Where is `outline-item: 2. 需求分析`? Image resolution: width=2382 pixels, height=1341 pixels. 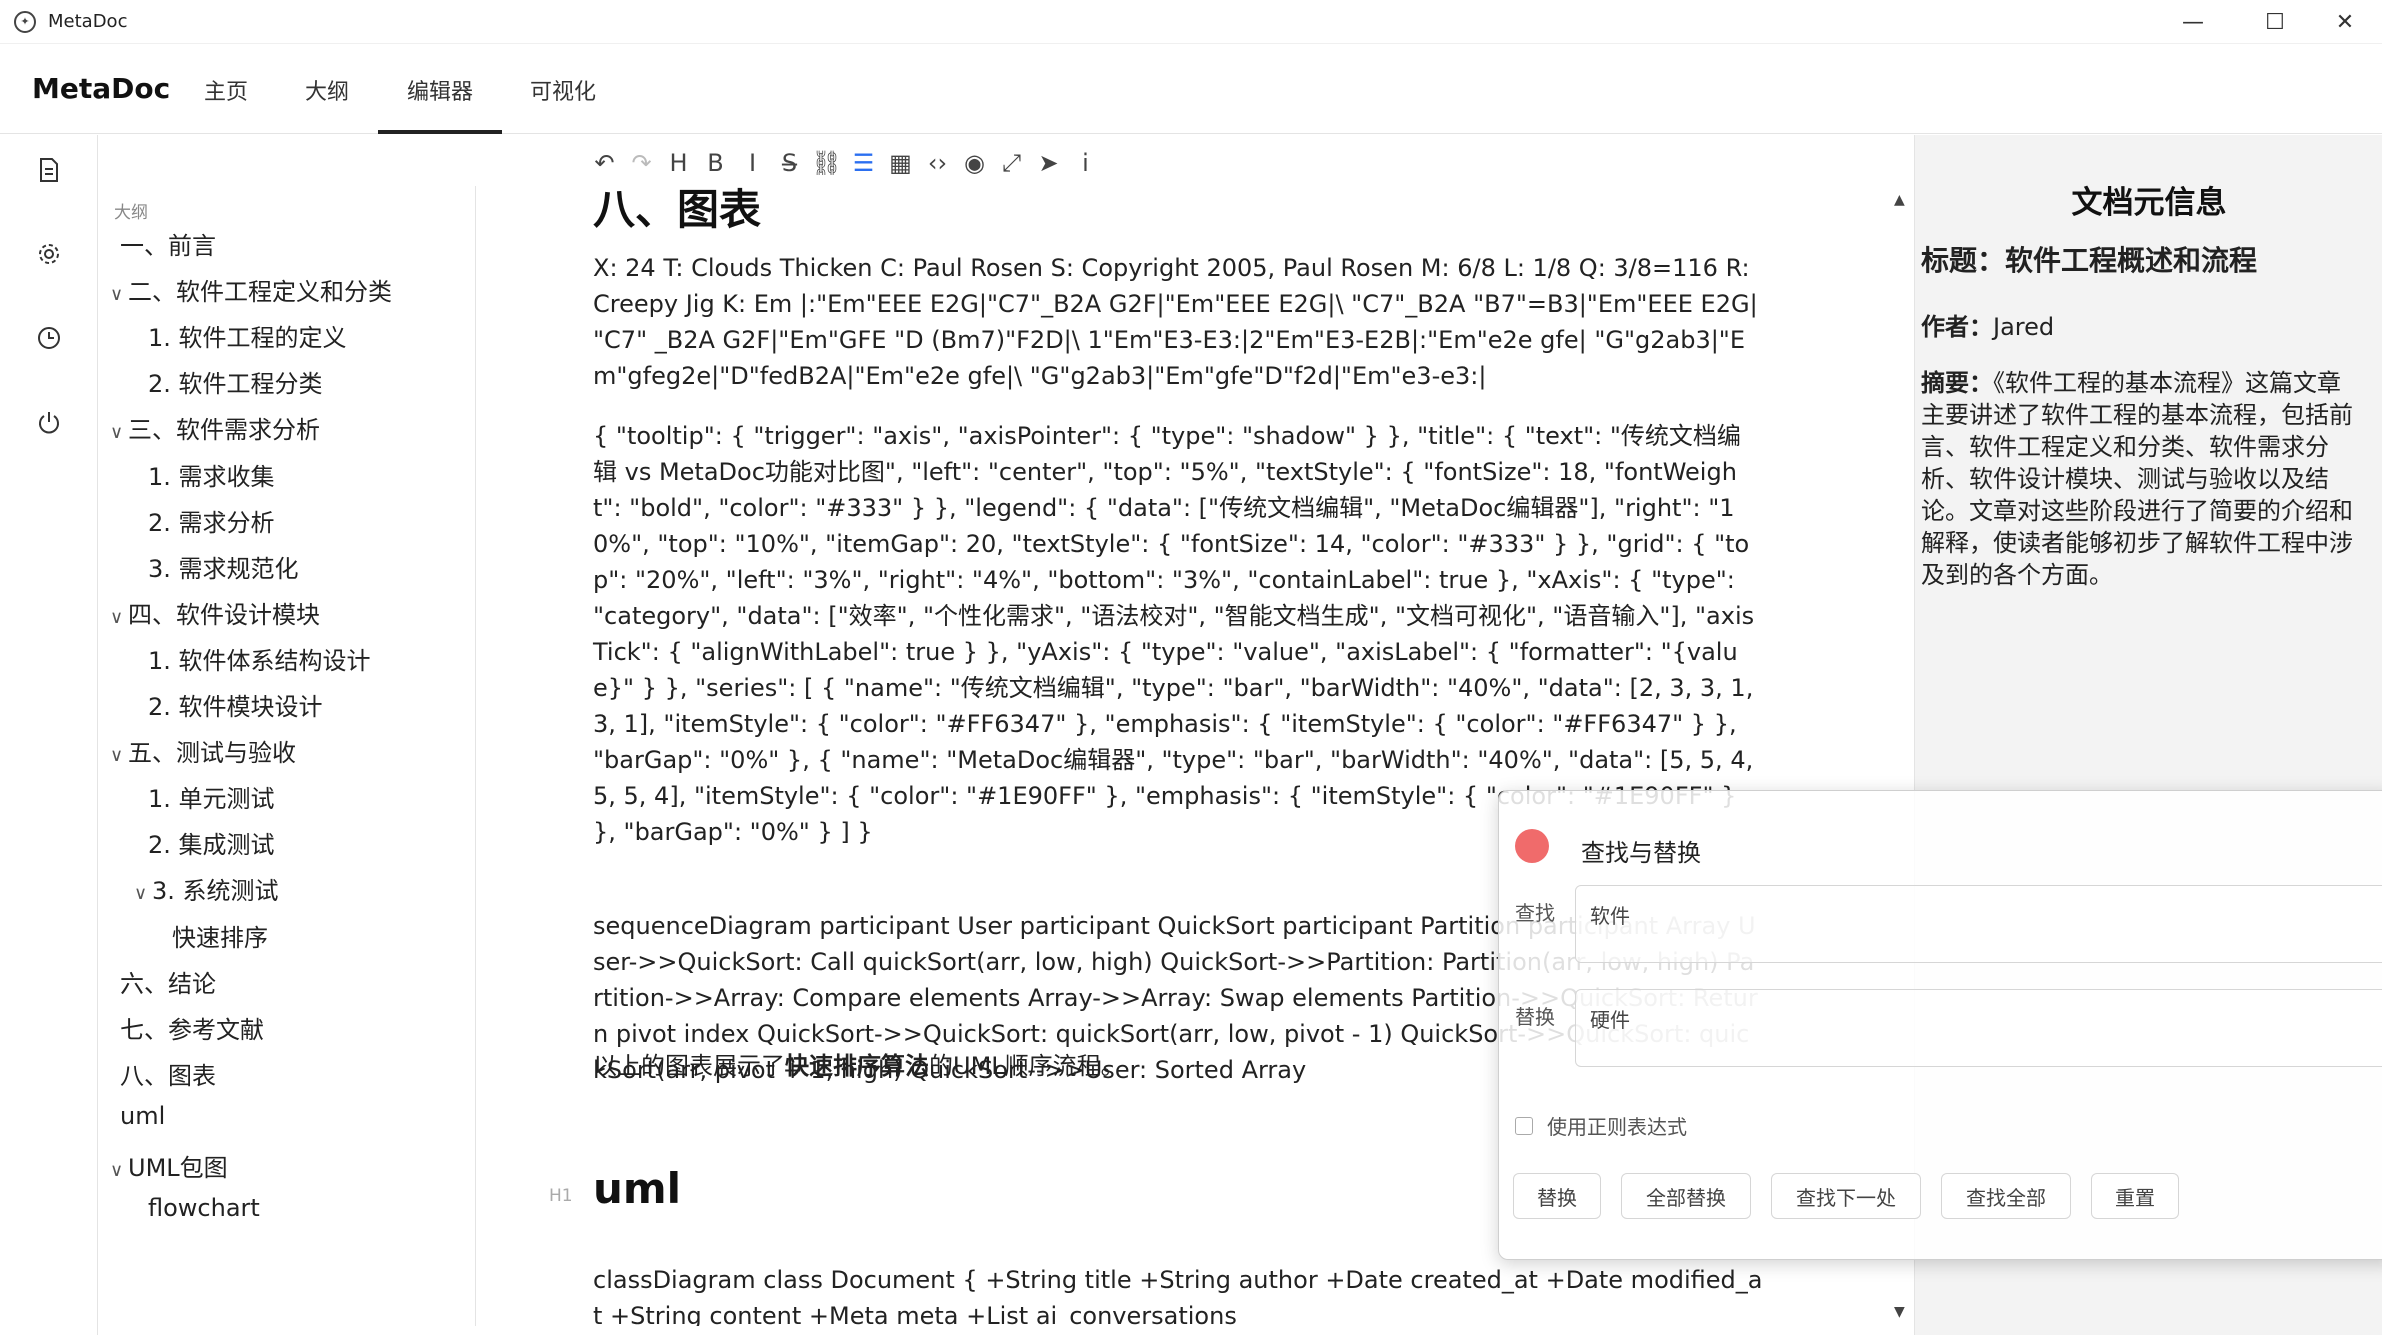 outline-item: 2. 需求分析 is located at coordinates (211, 520).